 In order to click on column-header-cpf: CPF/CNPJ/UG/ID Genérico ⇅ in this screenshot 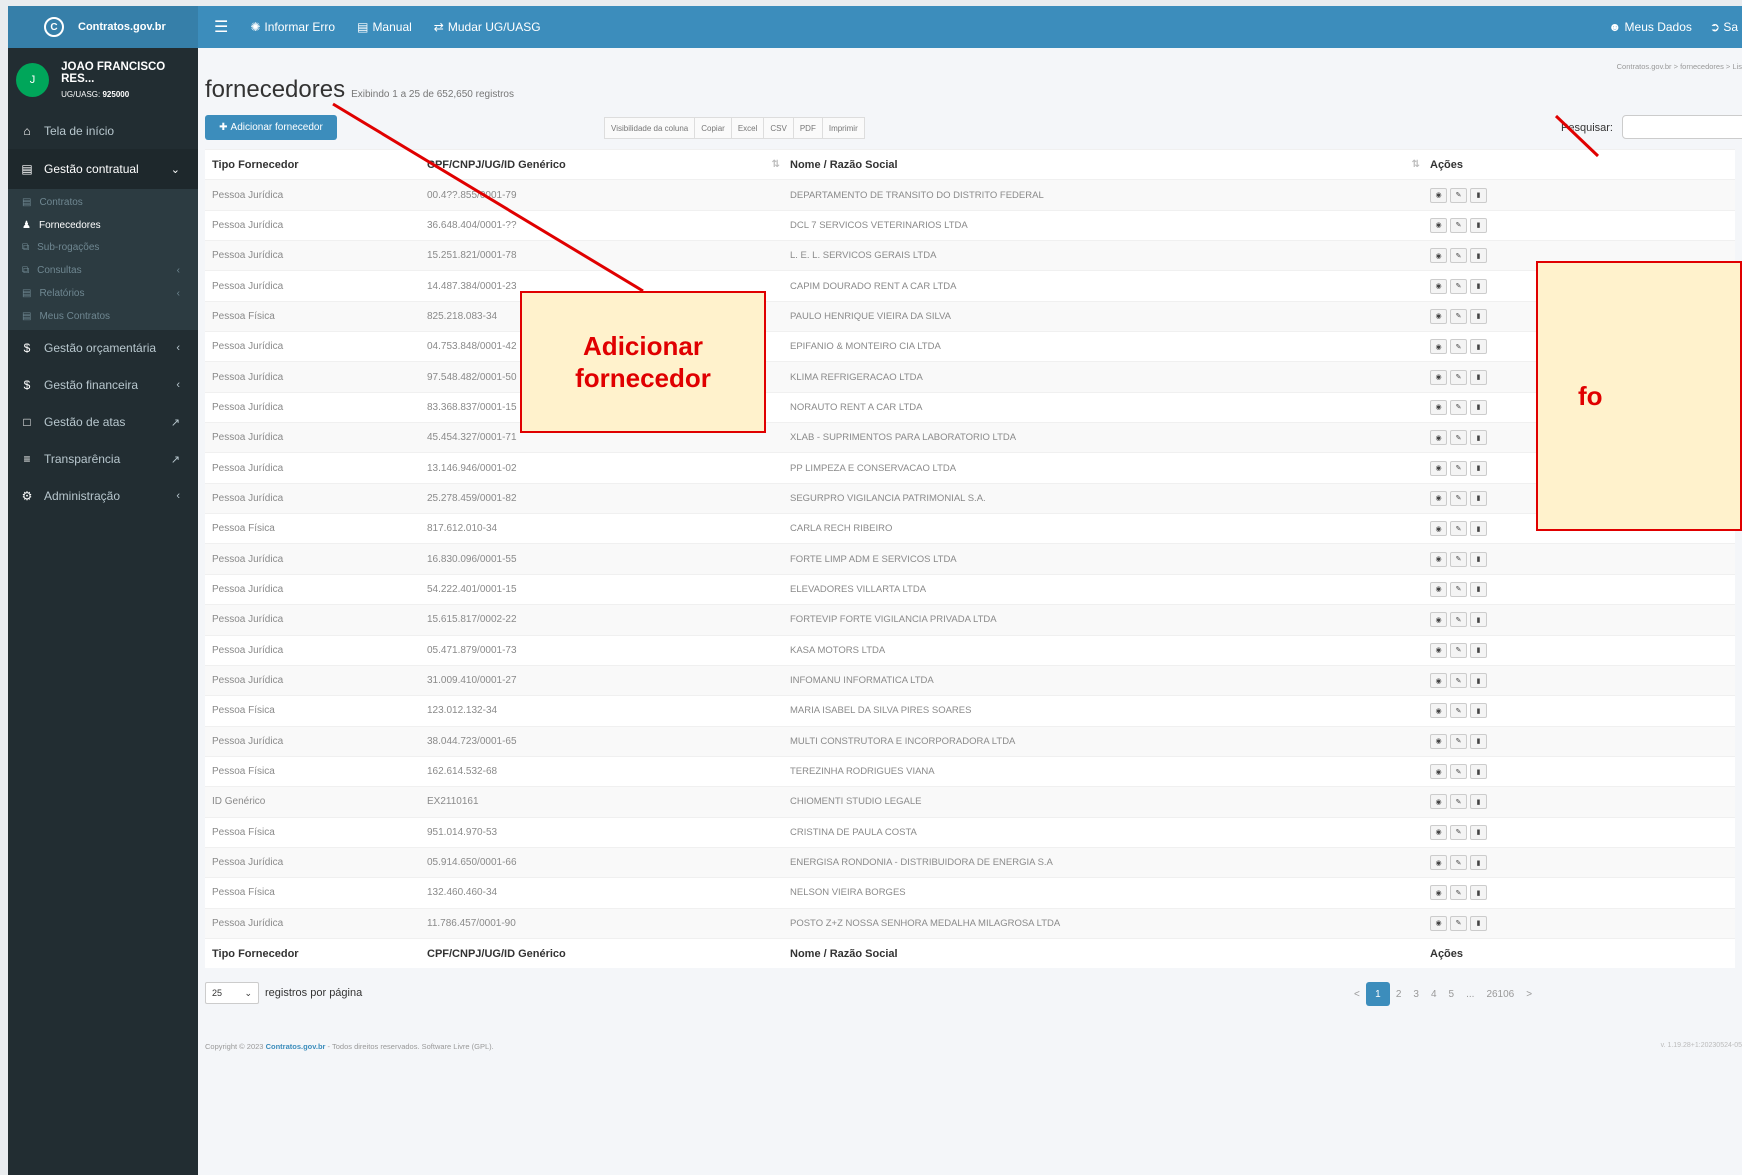, I will do `click(608, 165)`.